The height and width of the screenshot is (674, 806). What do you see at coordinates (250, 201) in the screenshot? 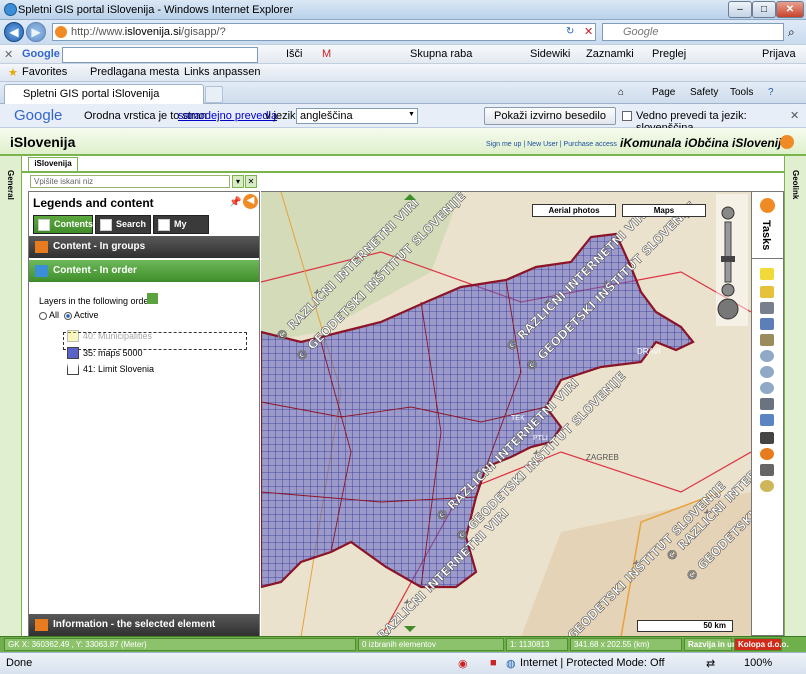
I see `collapse-panel-icon: ◀` at bounding box center [250, 201].